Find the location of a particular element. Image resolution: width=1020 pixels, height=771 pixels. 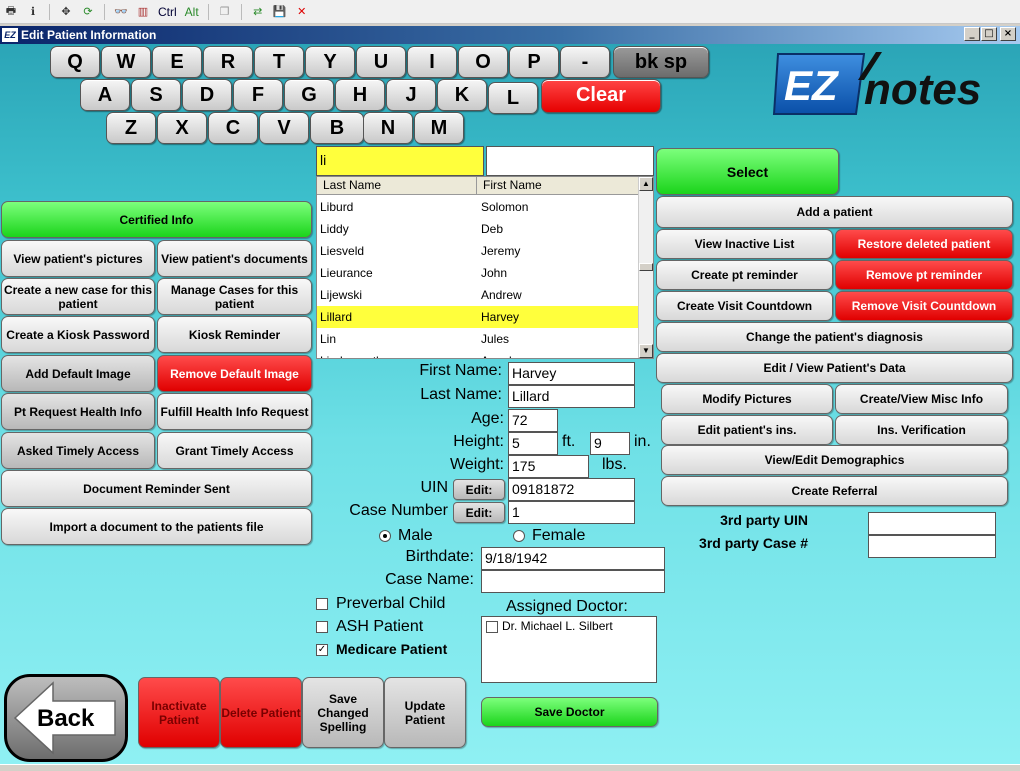

male-radio is located at coordinates (385, 536).